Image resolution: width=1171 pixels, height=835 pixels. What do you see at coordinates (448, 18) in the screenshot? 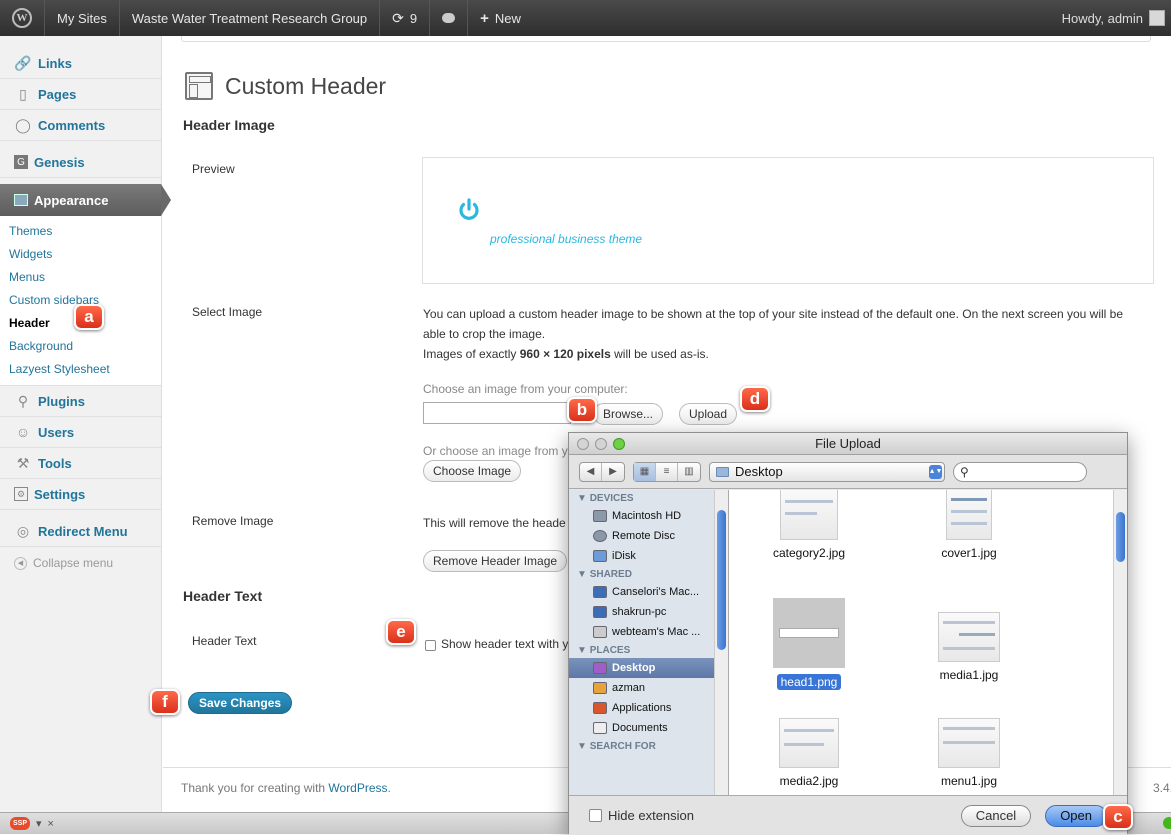
I see `comments-menu` at bounding box center [448, 18].